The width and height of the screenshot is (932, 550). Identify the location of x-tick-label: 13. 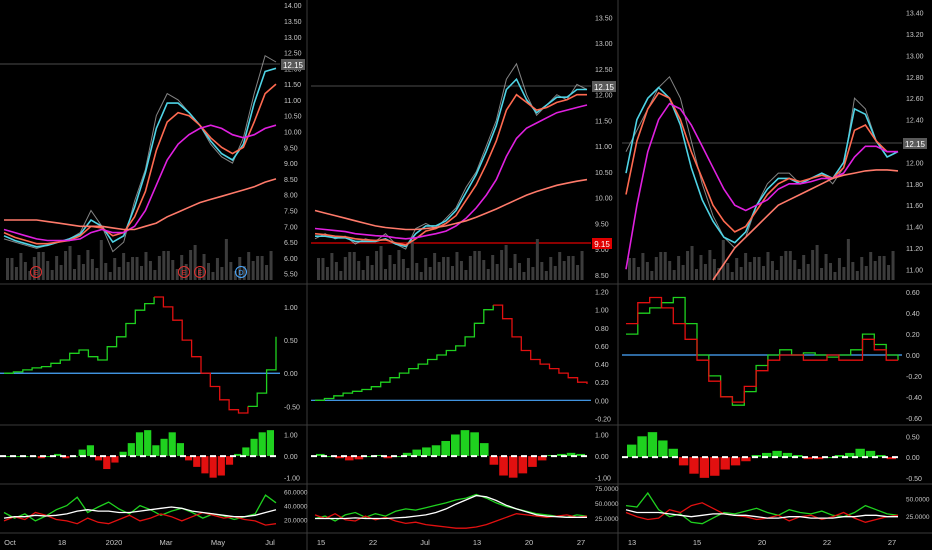
(632, 542).